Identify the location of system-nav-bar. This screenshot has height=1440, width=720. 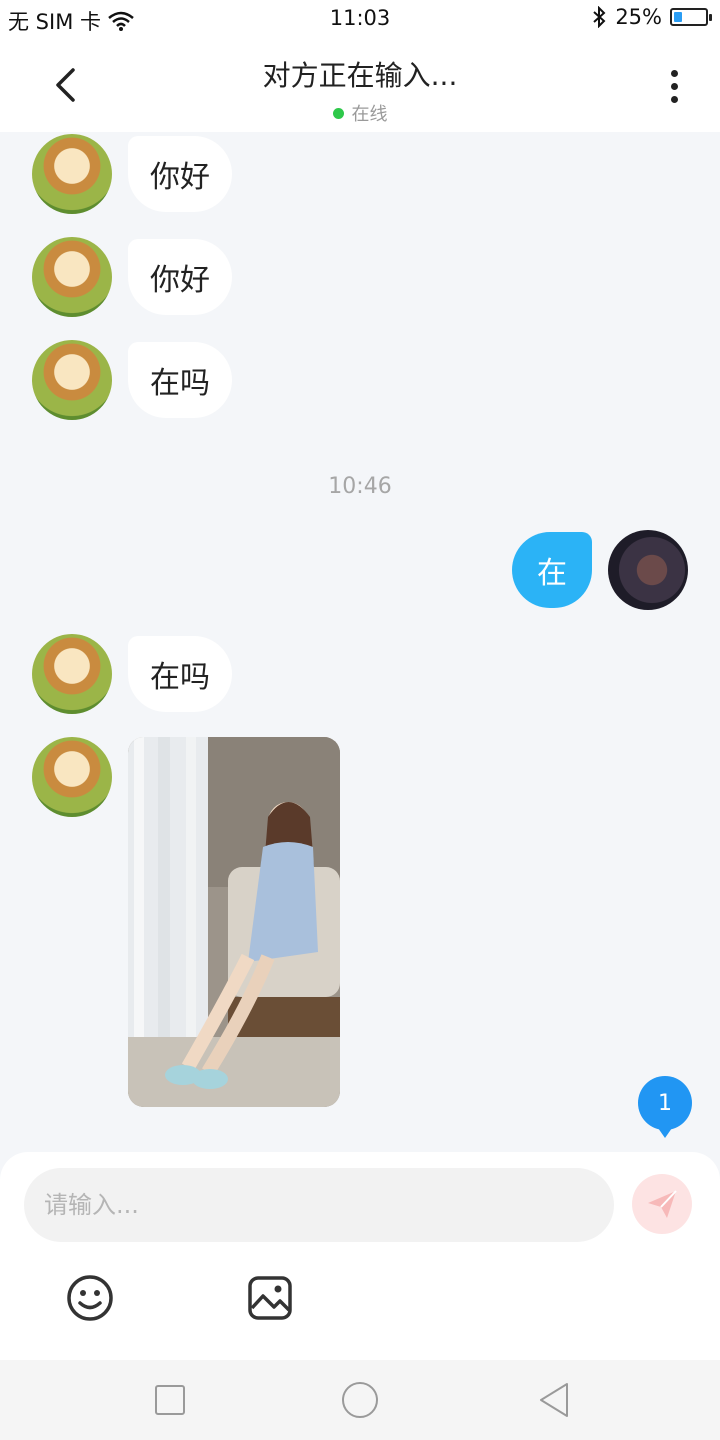
(360, 1400).